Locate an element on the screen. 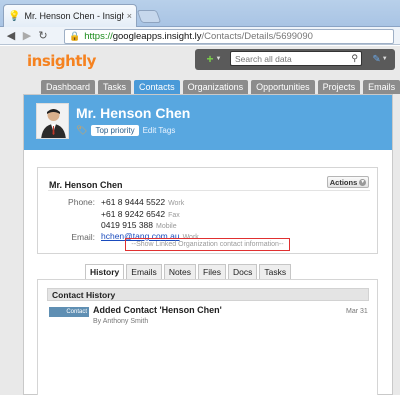 The height and width of the screenshot is (395, 400). search-field: ⚲ is located at coordinates (296, 58).